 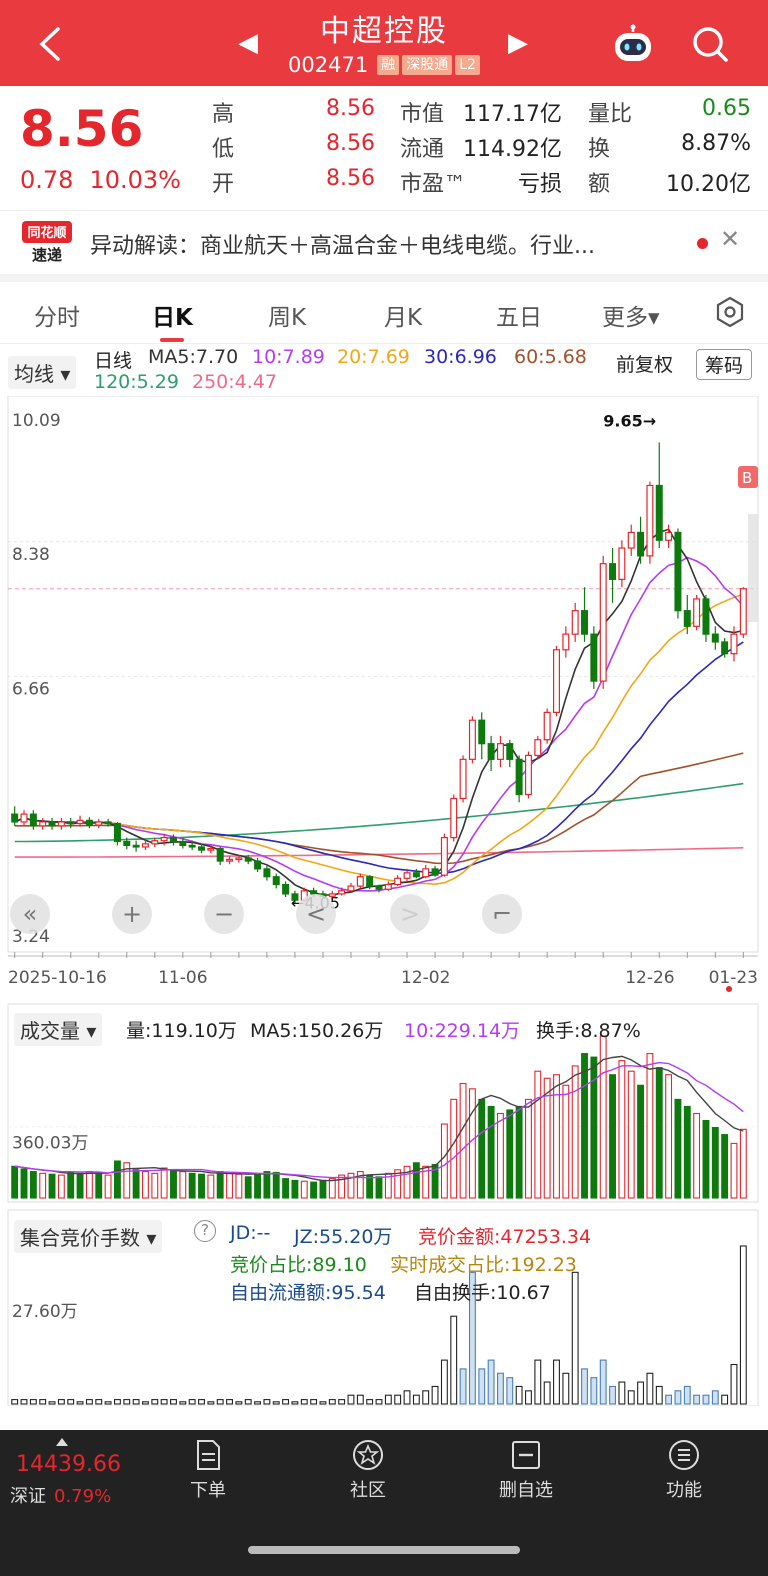 I want to click on x-tick-label: 12-02, so click(x=425, y=978).